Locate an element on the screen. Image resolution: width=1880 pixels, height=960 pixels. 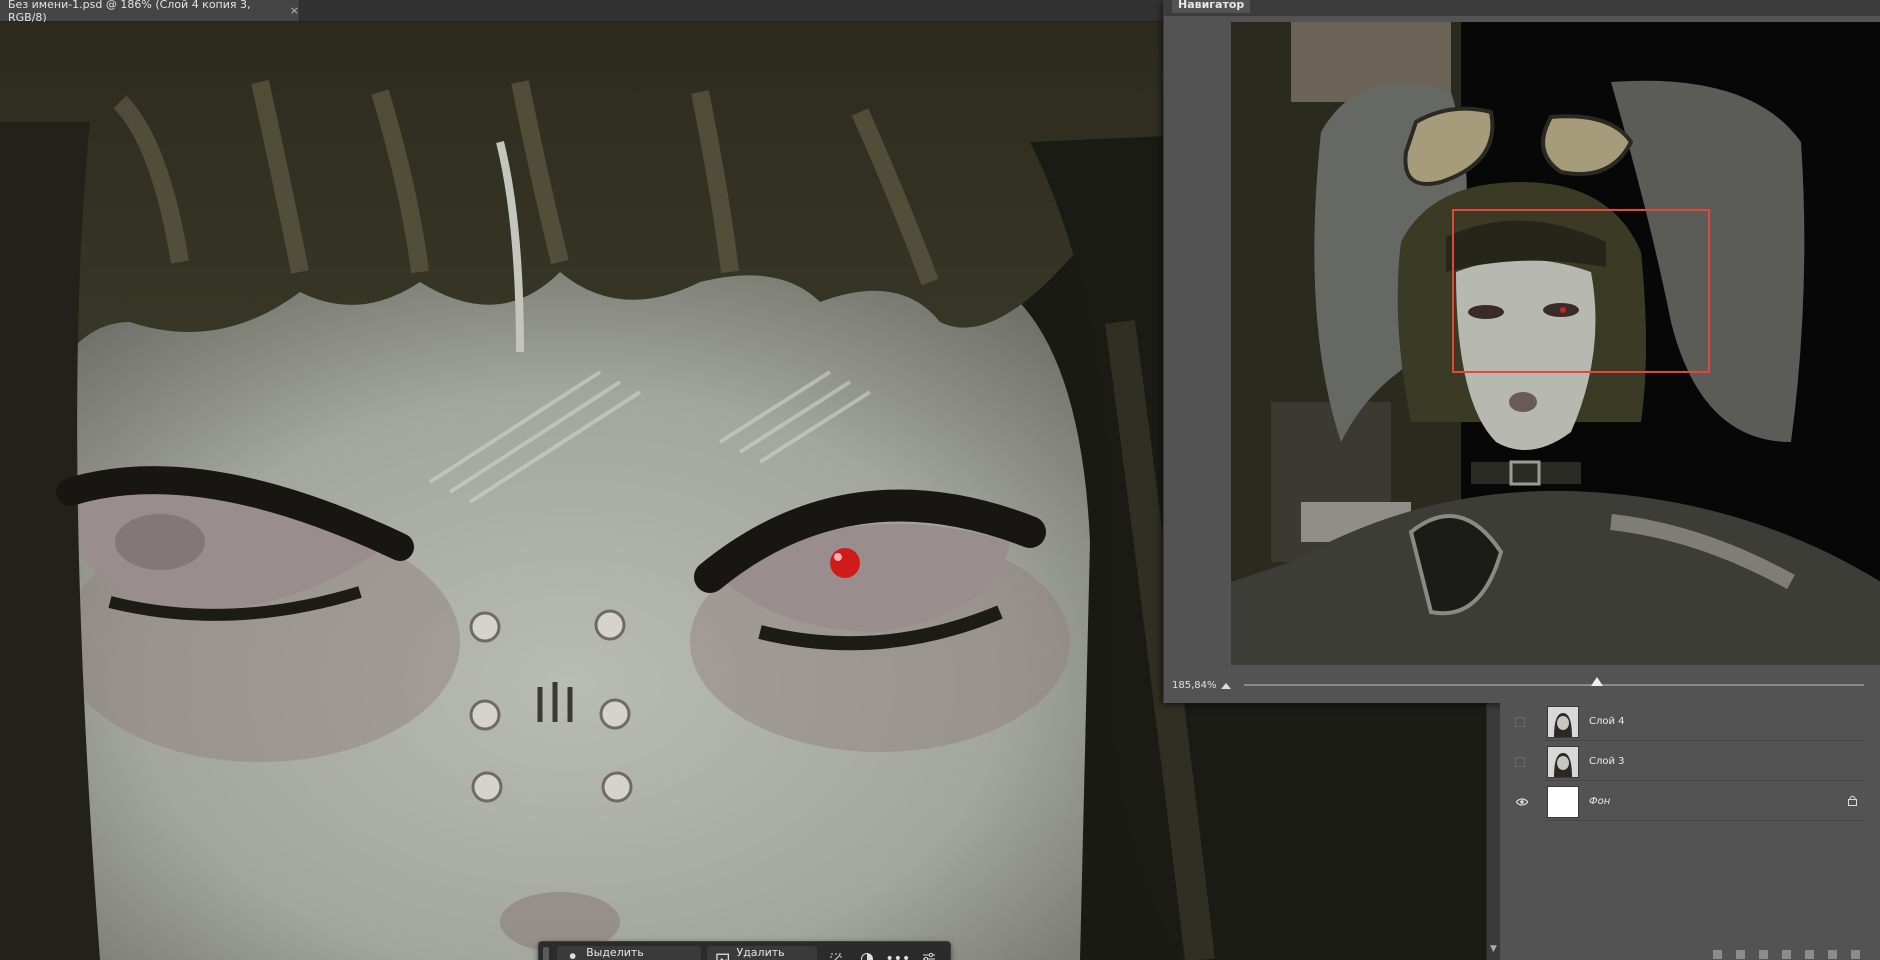
zoom-percentage: 185,84% is located at coordinates (1196, 685).